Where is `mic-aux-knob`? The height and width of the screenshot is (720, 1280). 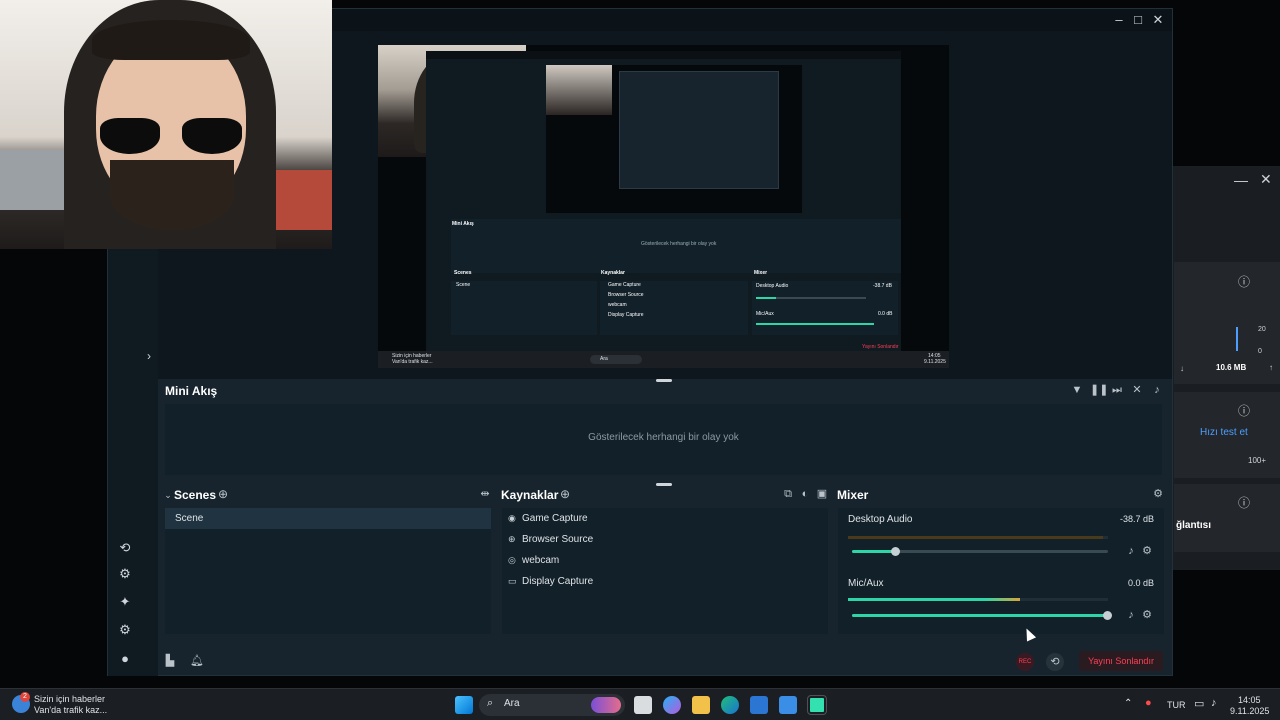 mic-aux-knob is located at coordinates (1107, 615).